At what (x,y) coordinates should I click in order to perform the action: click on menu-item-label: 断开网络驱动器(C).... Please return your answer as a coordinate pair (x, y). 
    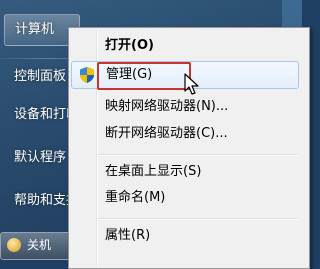
    Looking at the image, I should click on (166, 133).